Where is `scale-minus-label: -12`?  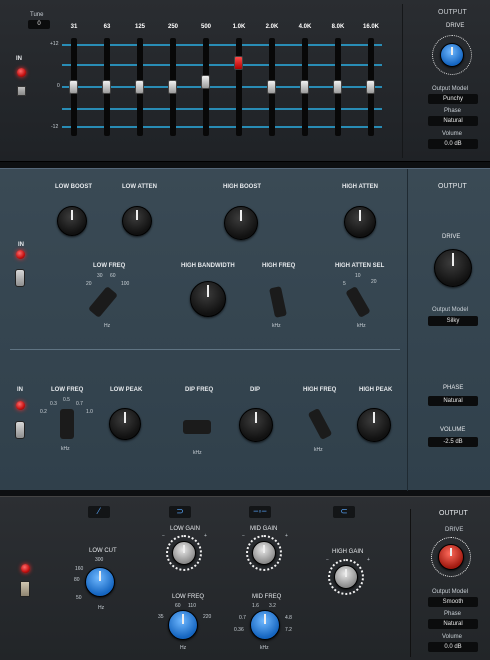 scale-minus-label: -12 is located at coordinates (55, 127).